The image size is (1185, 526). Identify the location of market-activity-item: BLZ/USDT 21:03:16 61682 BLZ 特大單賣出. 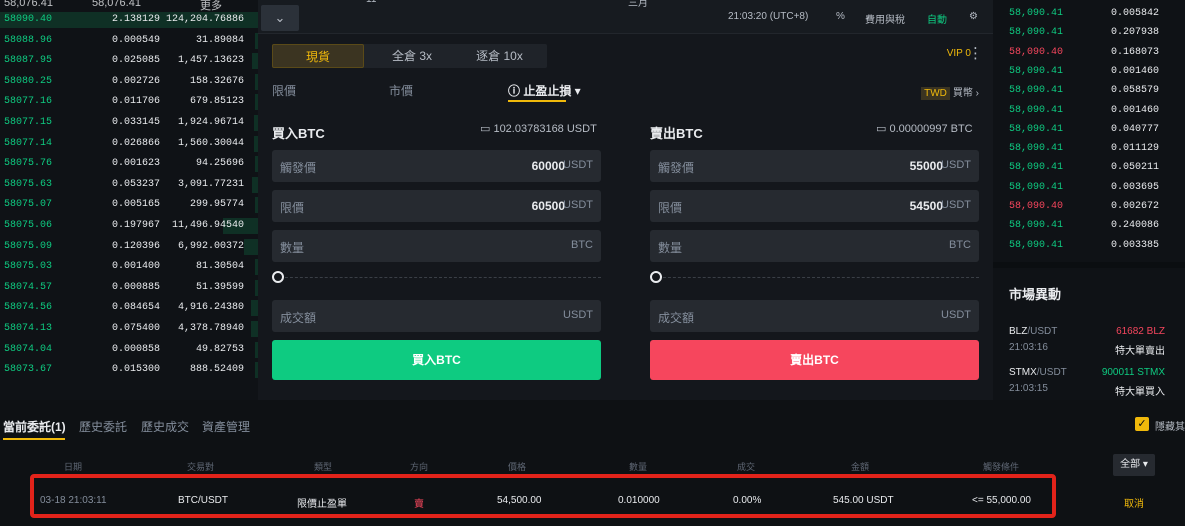
(1094, 346).